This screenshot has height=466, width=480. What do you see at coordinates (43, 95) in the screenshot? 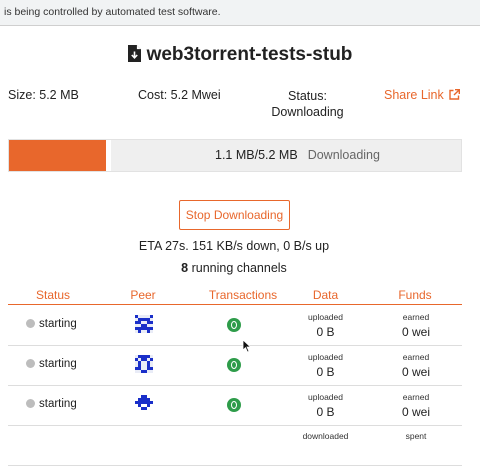
I see `size-info: Size: 5.2 MB` at bounding box center [43, 95].